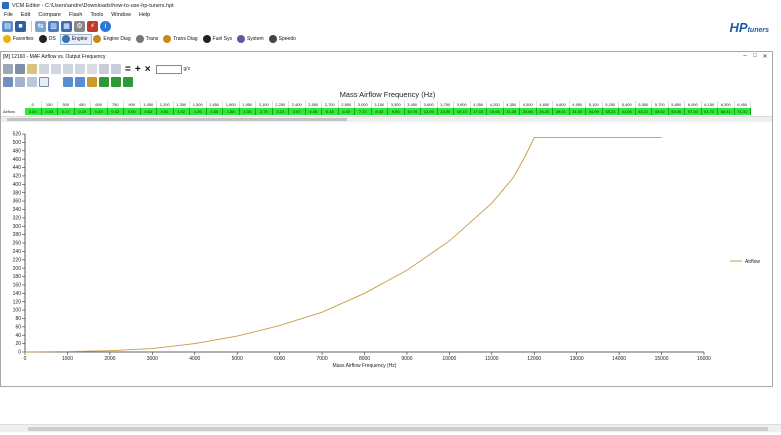  I want to click on set-equal-icon: =, so click(128, 69).